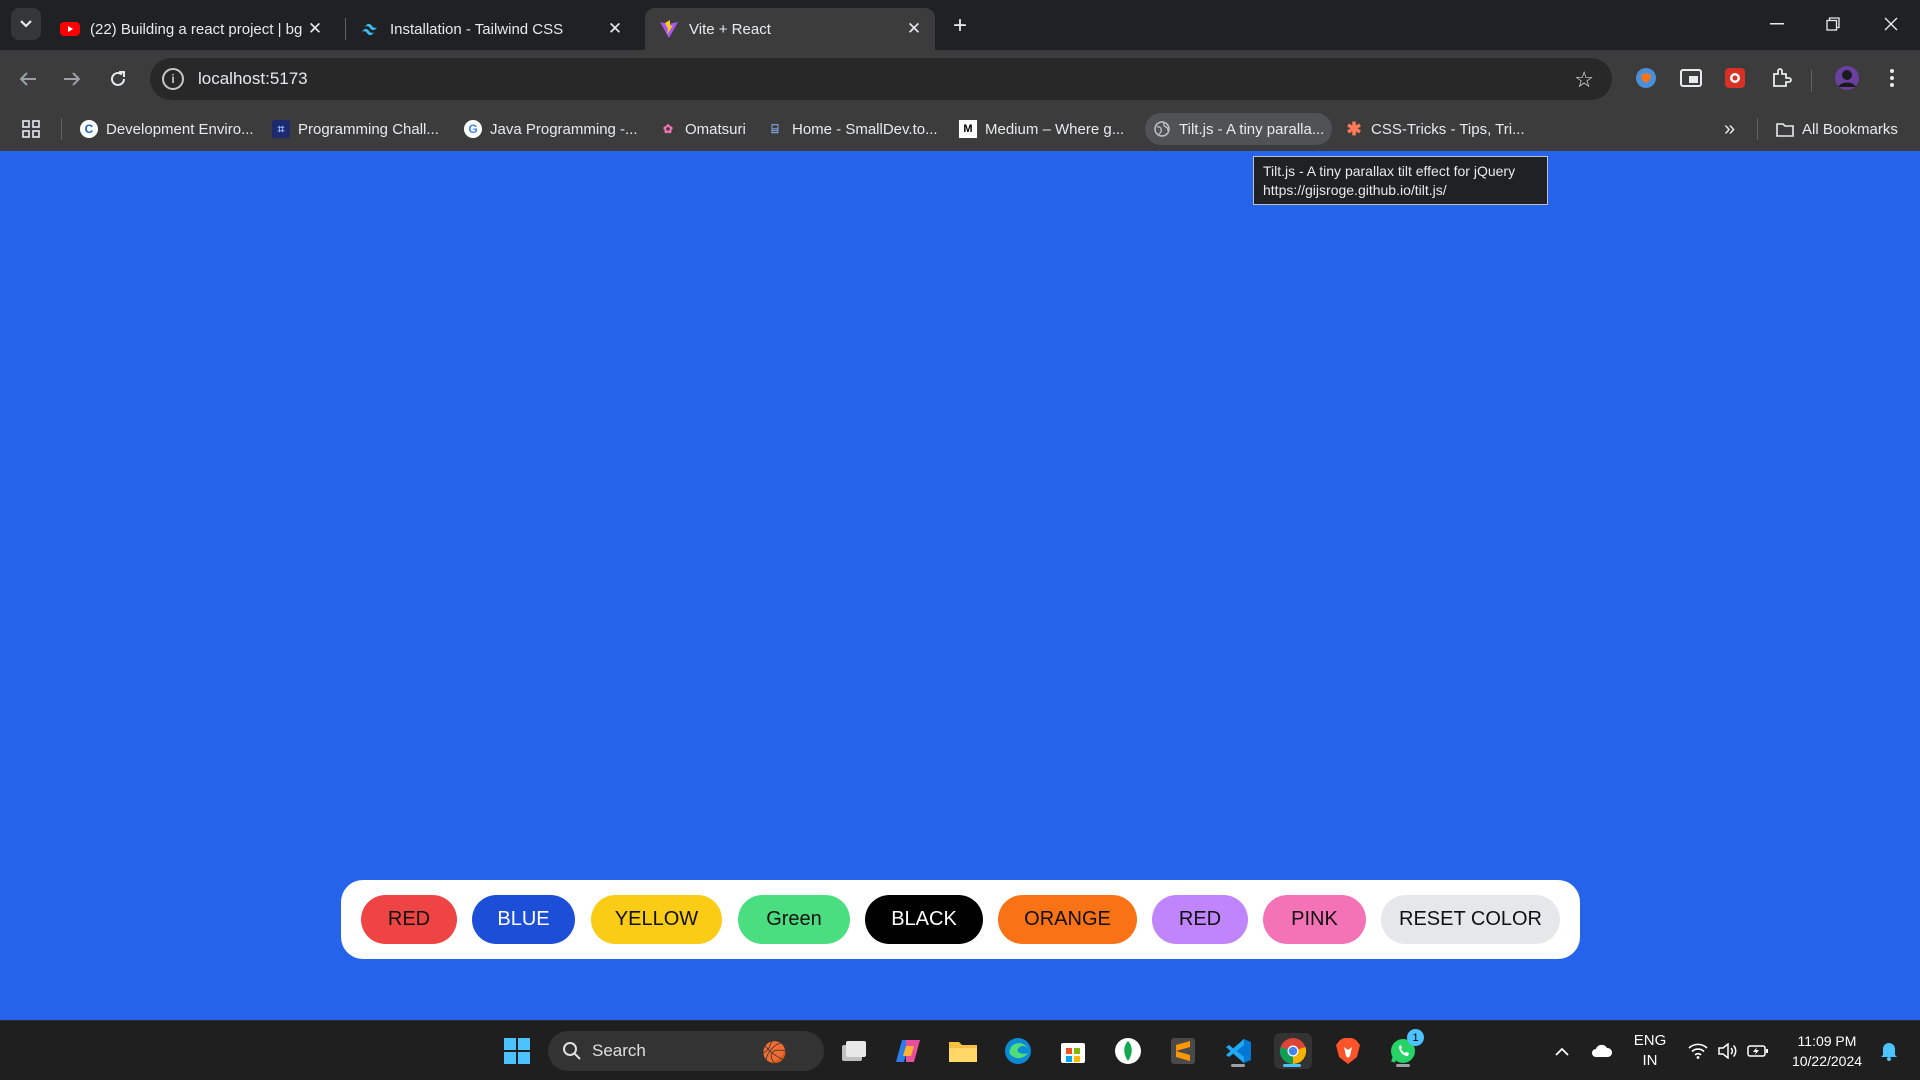  I want to click on language-code: ENG, so click(1650, 1040).